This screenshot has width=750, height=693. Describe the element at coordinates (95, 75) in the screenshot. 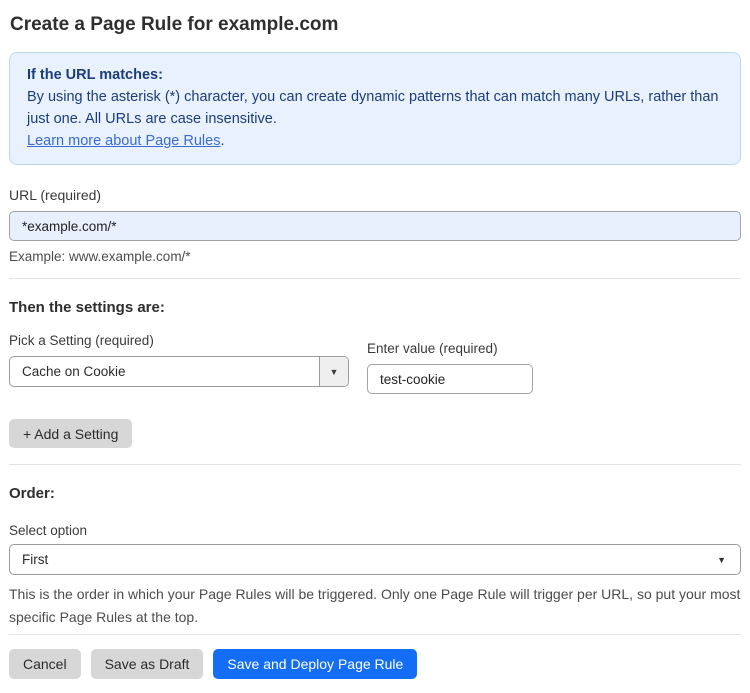

I see `info-box-heading: If the URL matches:` at that location.